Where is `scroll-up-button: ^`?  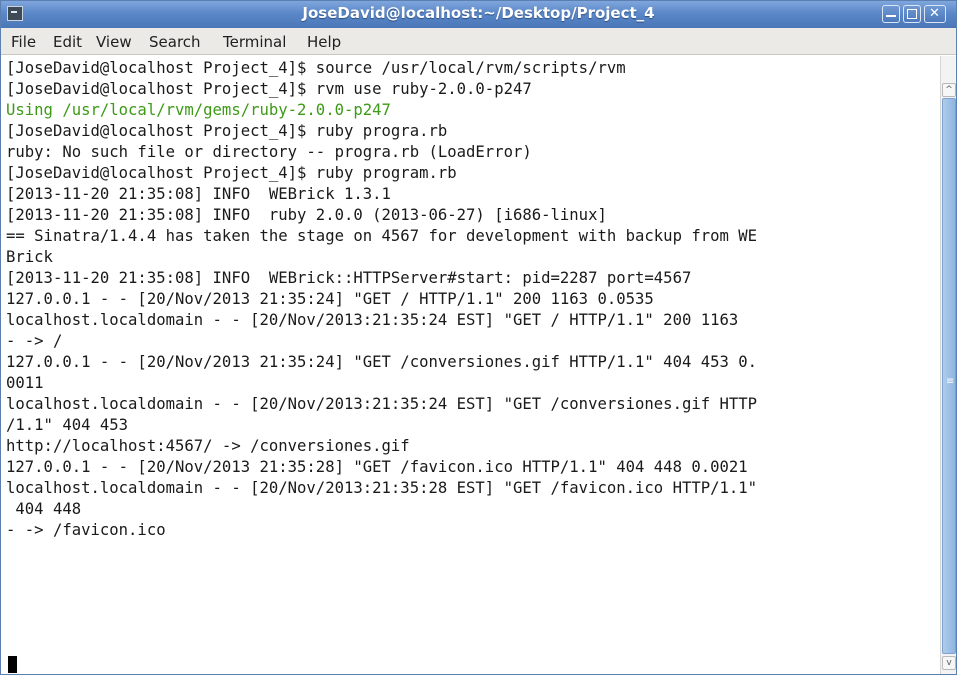 scroll-up-button: ^ is located at coordinates (949, 90).